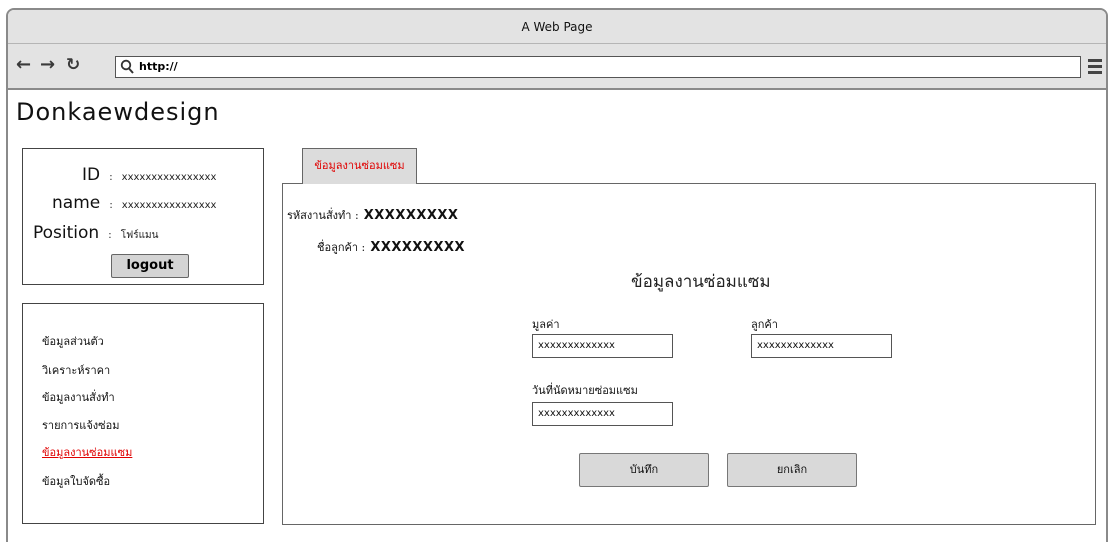  What do you see at coordinates (73, 341) in the screenshot?
I see `sidebar-item-personal-info: ข้อมูลส่วนตัว` at bounding box center [73, 341].